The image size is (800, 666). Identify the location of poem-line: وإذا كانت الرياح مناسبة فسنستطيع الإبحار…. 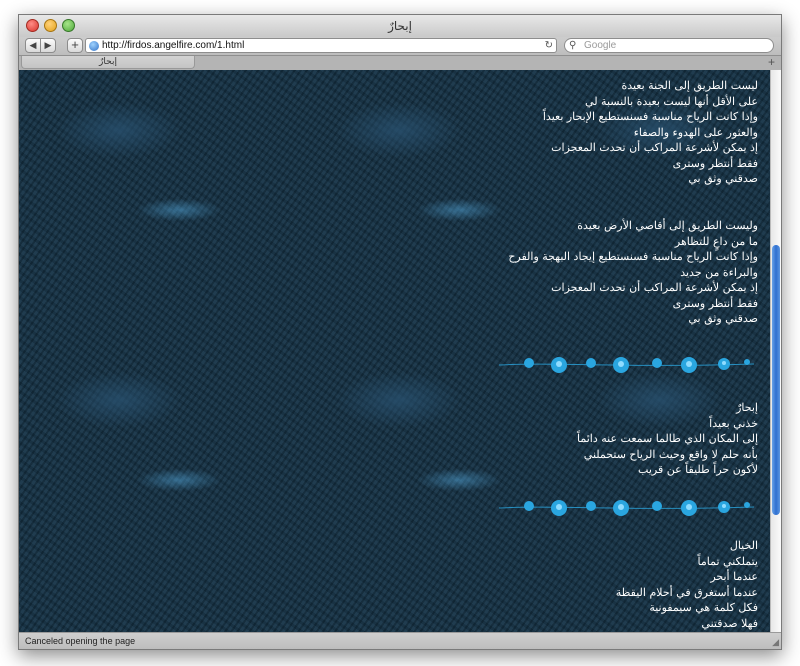
(650, 116).